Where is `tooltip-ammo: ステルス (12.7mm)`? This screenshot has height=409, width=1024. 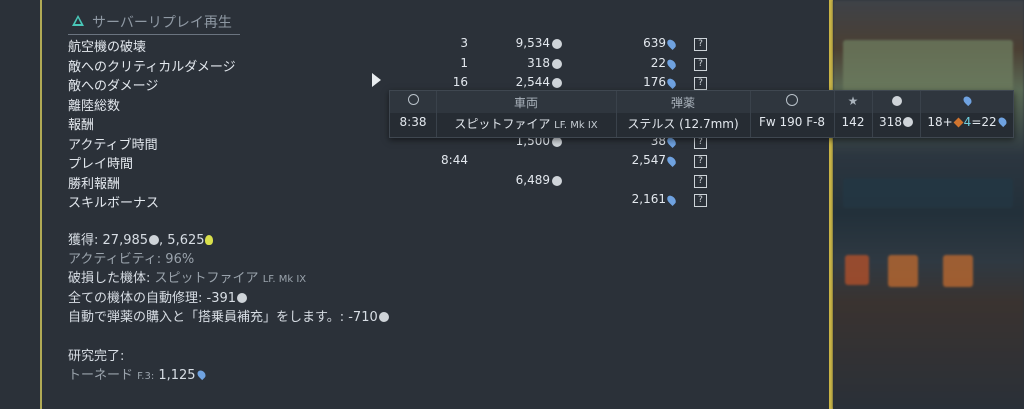
tooltip-ammo: ステルス (12.7mm) is located at coordinates (683, 124).